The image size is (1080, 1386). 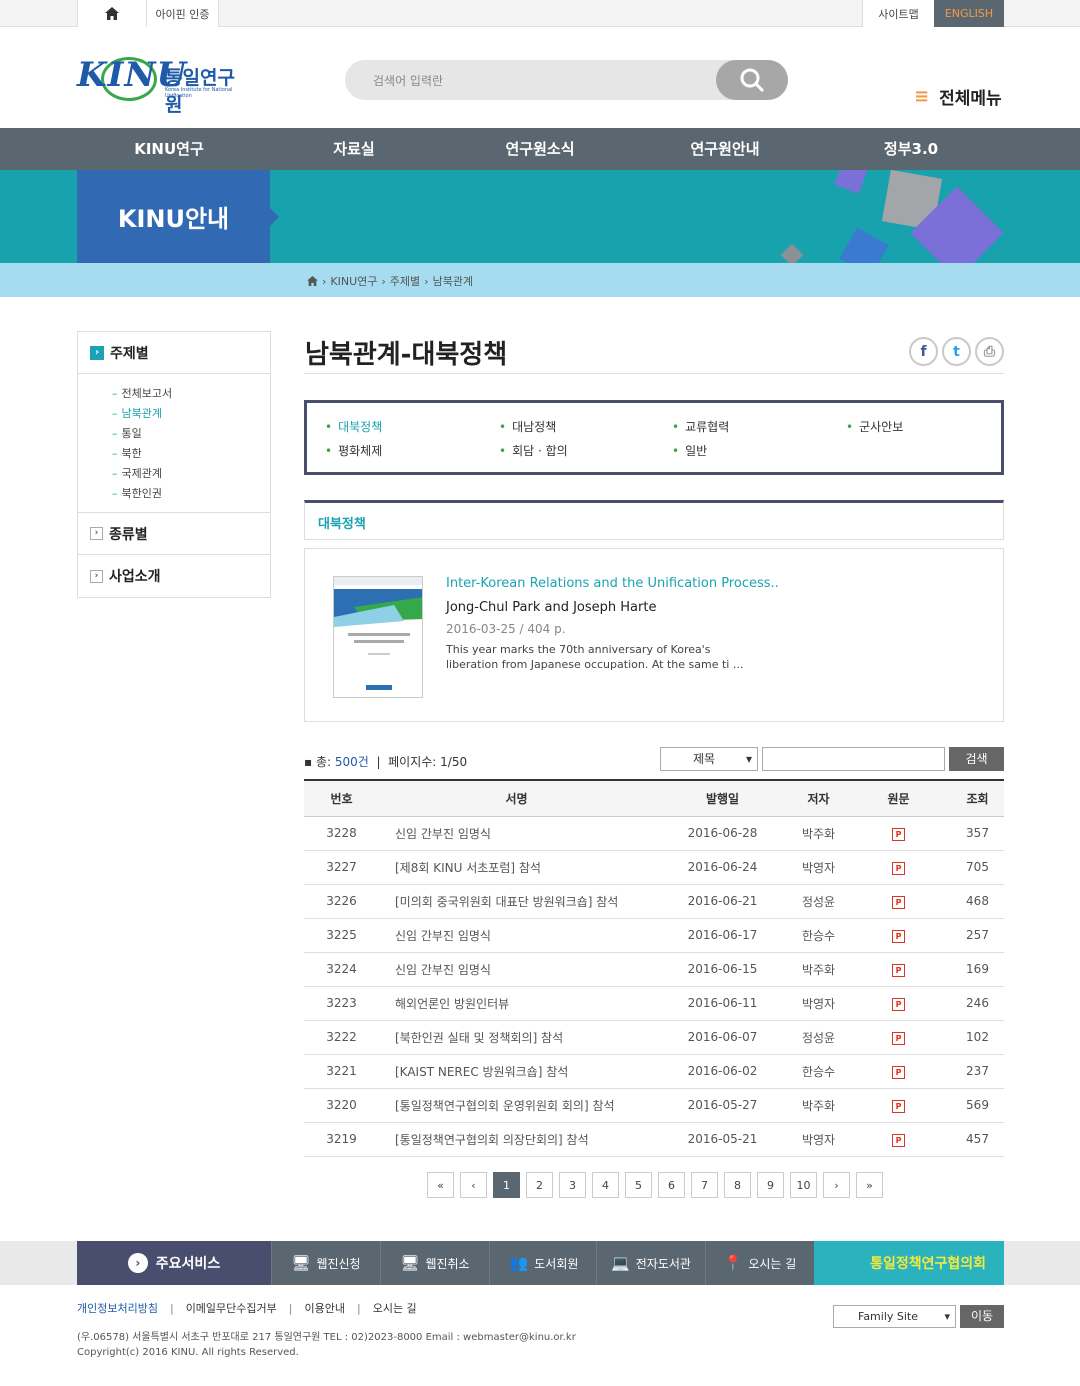 What do you see at coordinates (174, 534) in the screenshot?
I see `lnb-by-type: › 종류별` at bounding box center [174, 534].